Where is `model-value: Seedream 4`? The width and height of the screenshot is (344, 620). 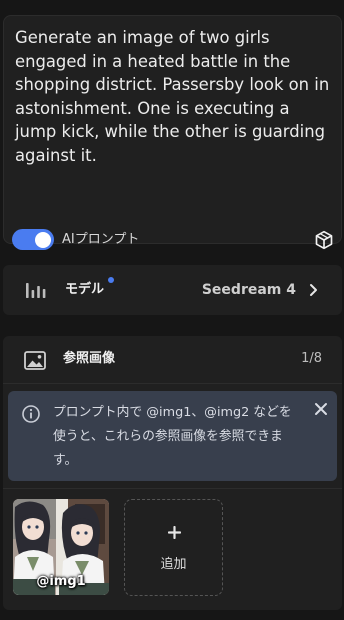 model-value: Seedream 4 is located at coordinates (248, 290).